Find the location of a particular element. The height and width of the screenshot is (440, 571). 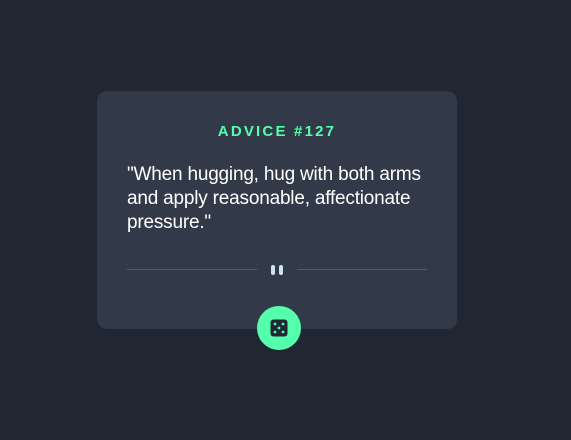

dice-icon is located at coordinates (279, 328).